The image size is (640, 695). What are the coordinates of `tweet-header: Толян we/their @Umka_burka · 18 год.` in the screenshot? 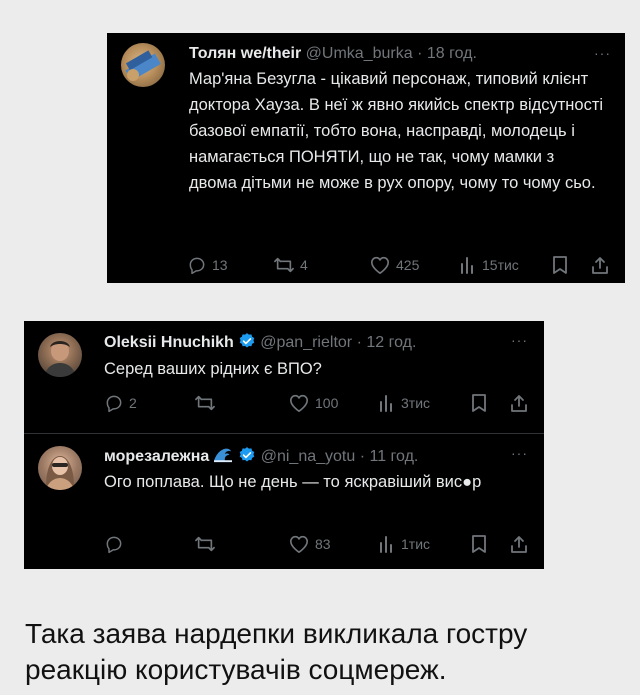 It's located at (333, 54).